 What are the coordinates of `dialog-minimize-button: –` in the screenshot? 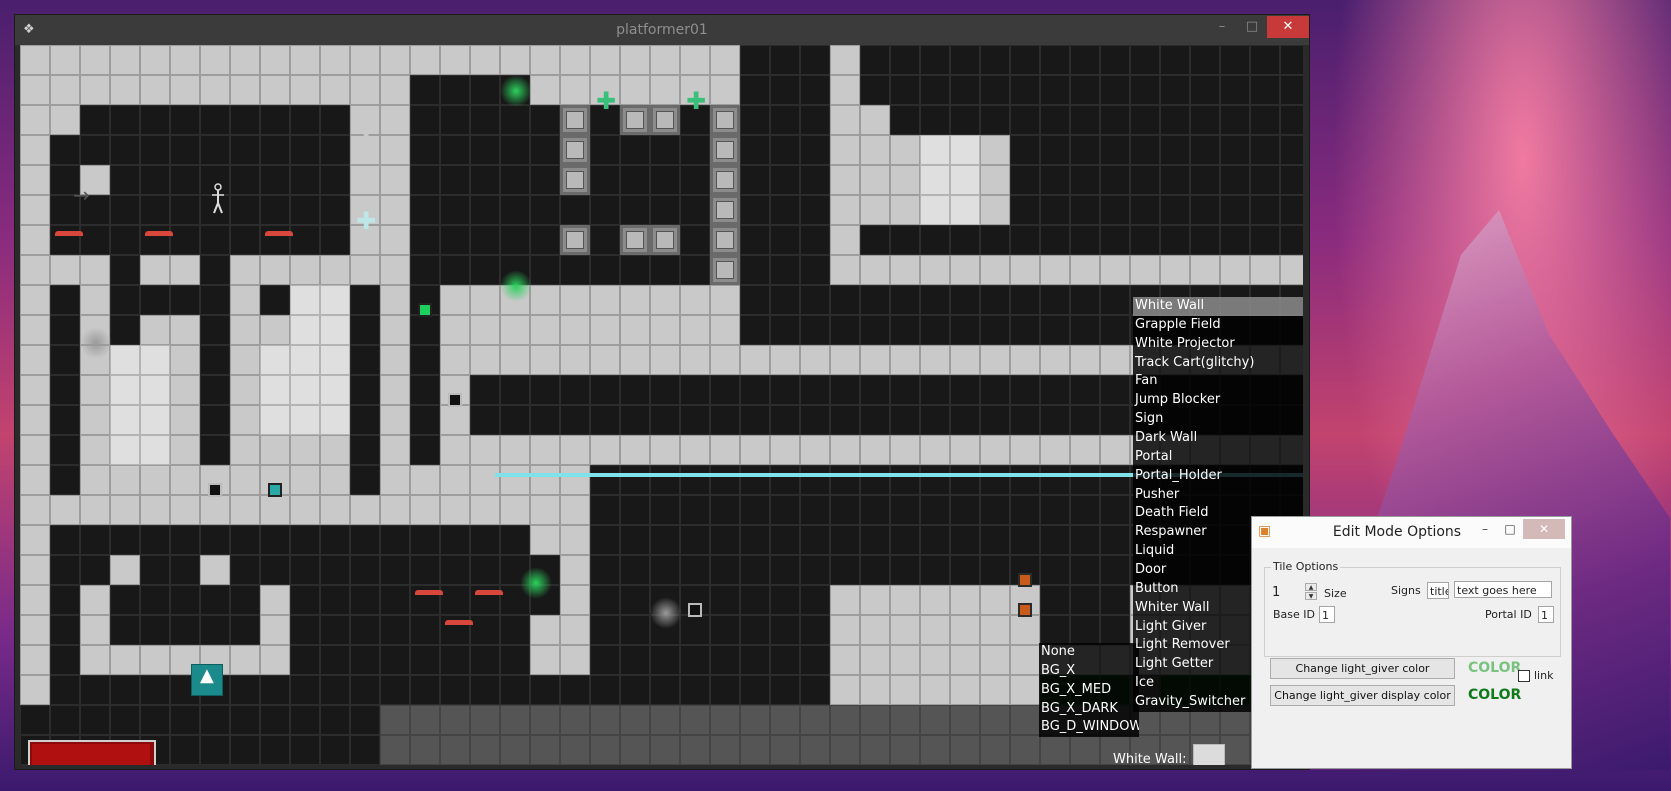 It's located at (1485, 529).